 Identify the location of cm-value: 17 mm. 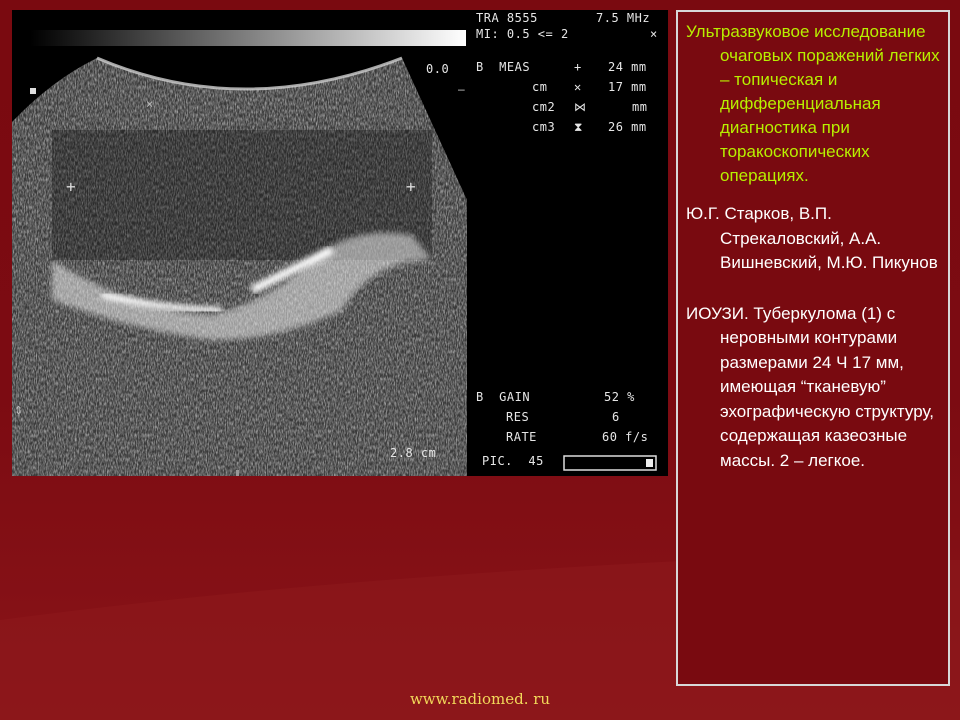
(627, 87).